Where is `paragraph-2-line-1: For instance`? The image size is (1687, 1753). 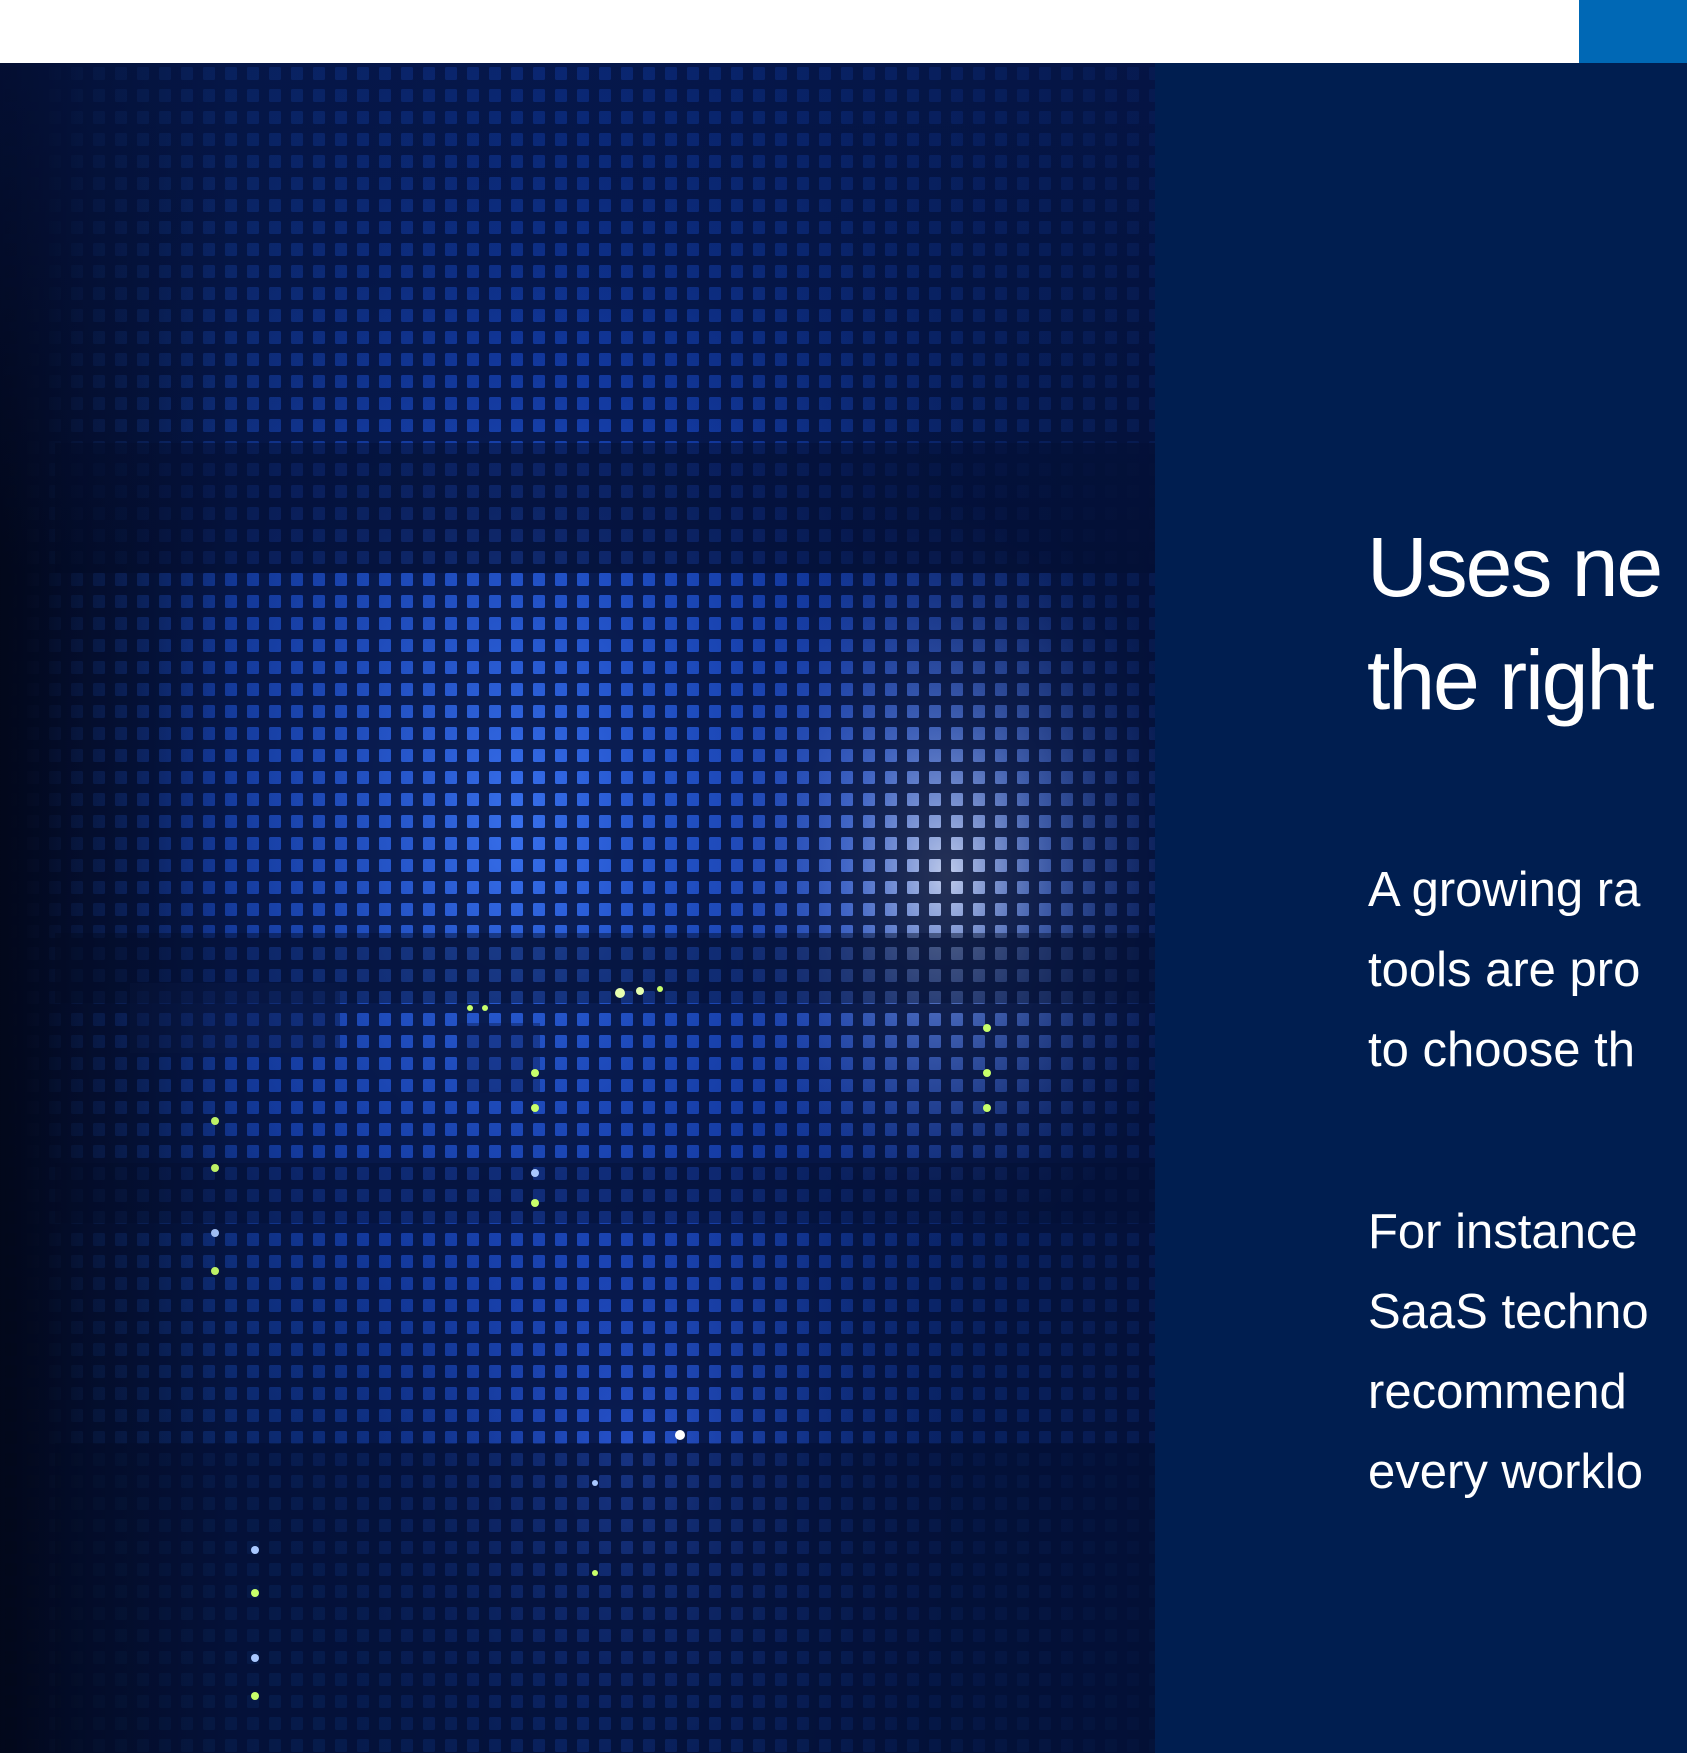 paragraph-2-line-1: For instance is located at coordinates (1503, 1232).